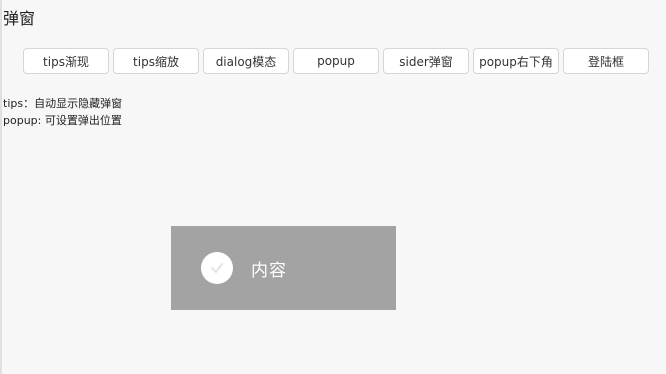 Image resolution: width=666 pixels, height=374 pixels. I want to click on sider-popup-button: sider弹窗, so click(426, 61).